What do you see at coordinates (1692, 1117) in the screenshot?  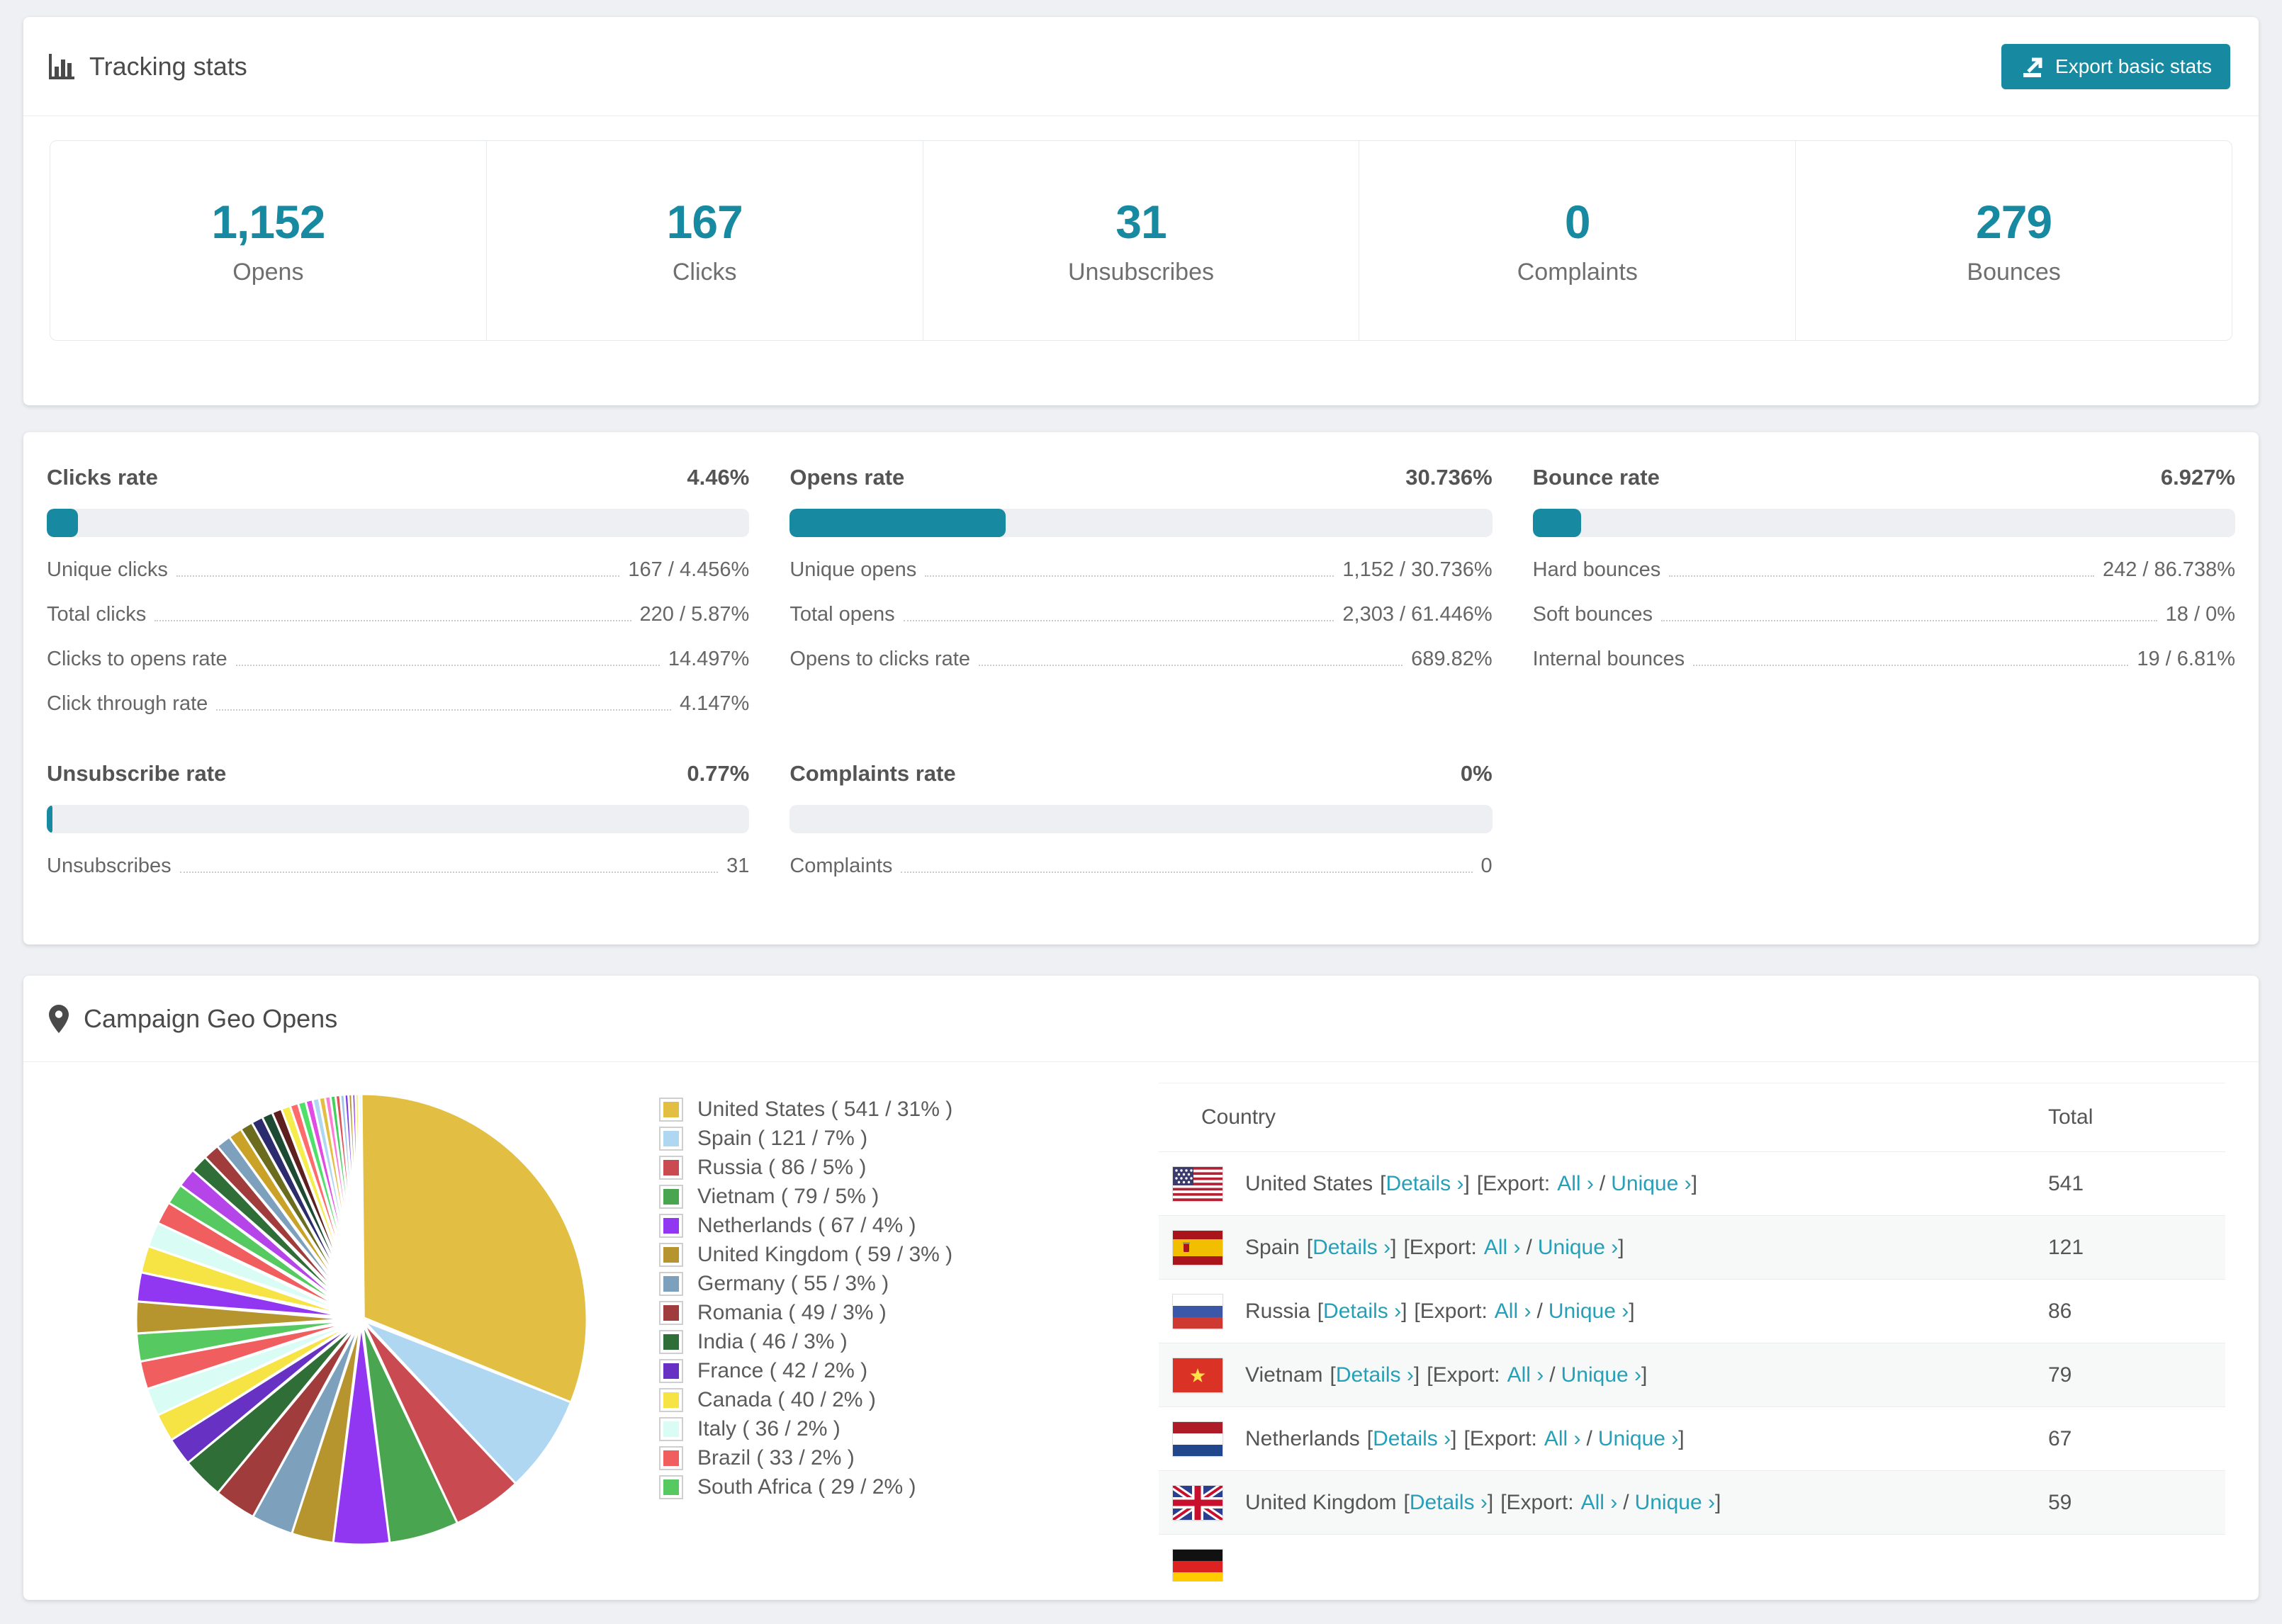 I see `table-header: Country Total` at bounding box center [1692, 1117].